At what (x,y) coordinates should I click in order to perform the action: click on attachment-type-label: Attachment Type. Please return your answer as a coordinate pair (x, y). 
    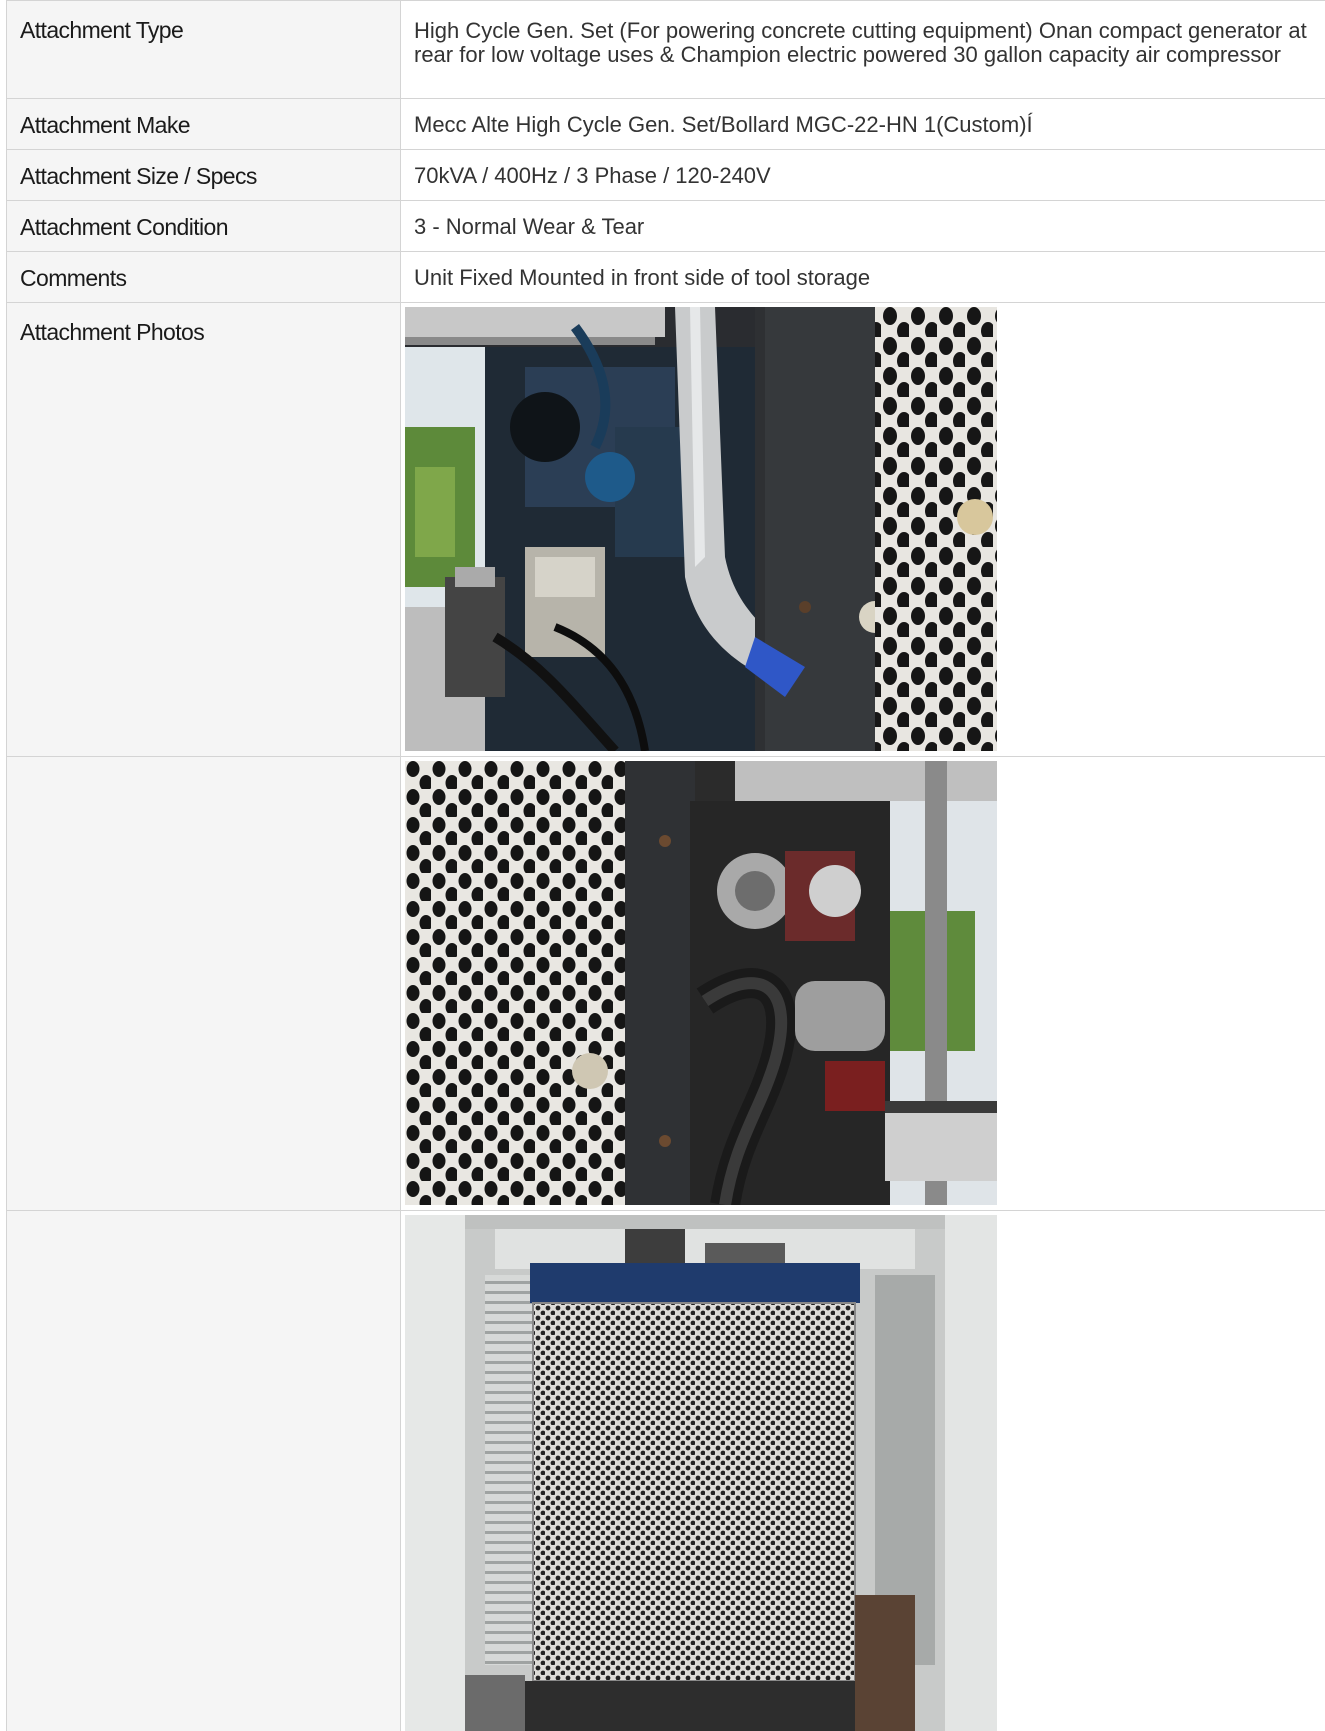
    Looking at the image, I should click on (204, 49).